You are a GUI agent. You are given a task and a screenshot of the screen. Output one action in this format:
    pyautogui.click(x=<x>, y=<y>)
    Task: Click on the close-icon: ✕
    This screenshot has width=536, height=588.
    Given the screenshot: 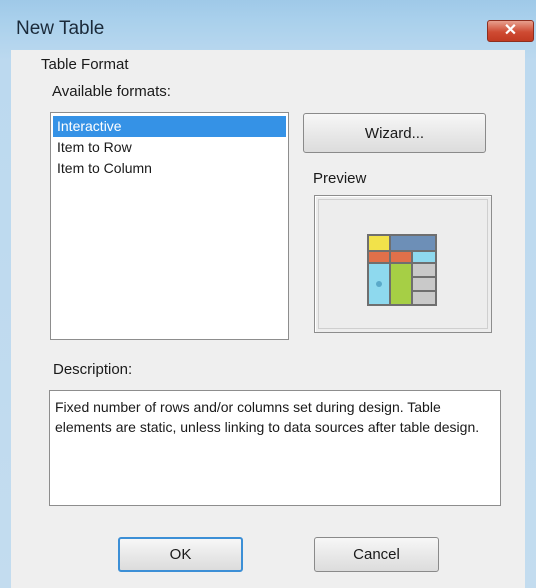 What is the action you would take?
    pyautogui.click(x=510, y=30)
    